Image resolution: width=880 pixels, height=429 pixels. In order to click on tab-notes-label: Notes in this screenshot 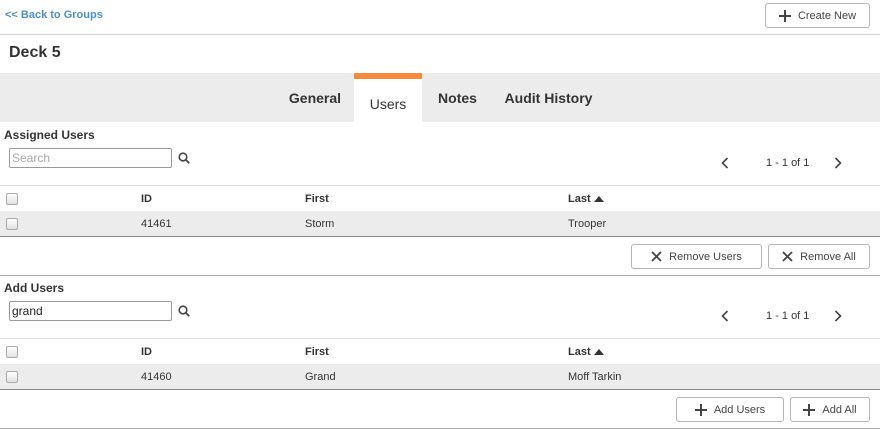, I will do `click(457, 97)`.